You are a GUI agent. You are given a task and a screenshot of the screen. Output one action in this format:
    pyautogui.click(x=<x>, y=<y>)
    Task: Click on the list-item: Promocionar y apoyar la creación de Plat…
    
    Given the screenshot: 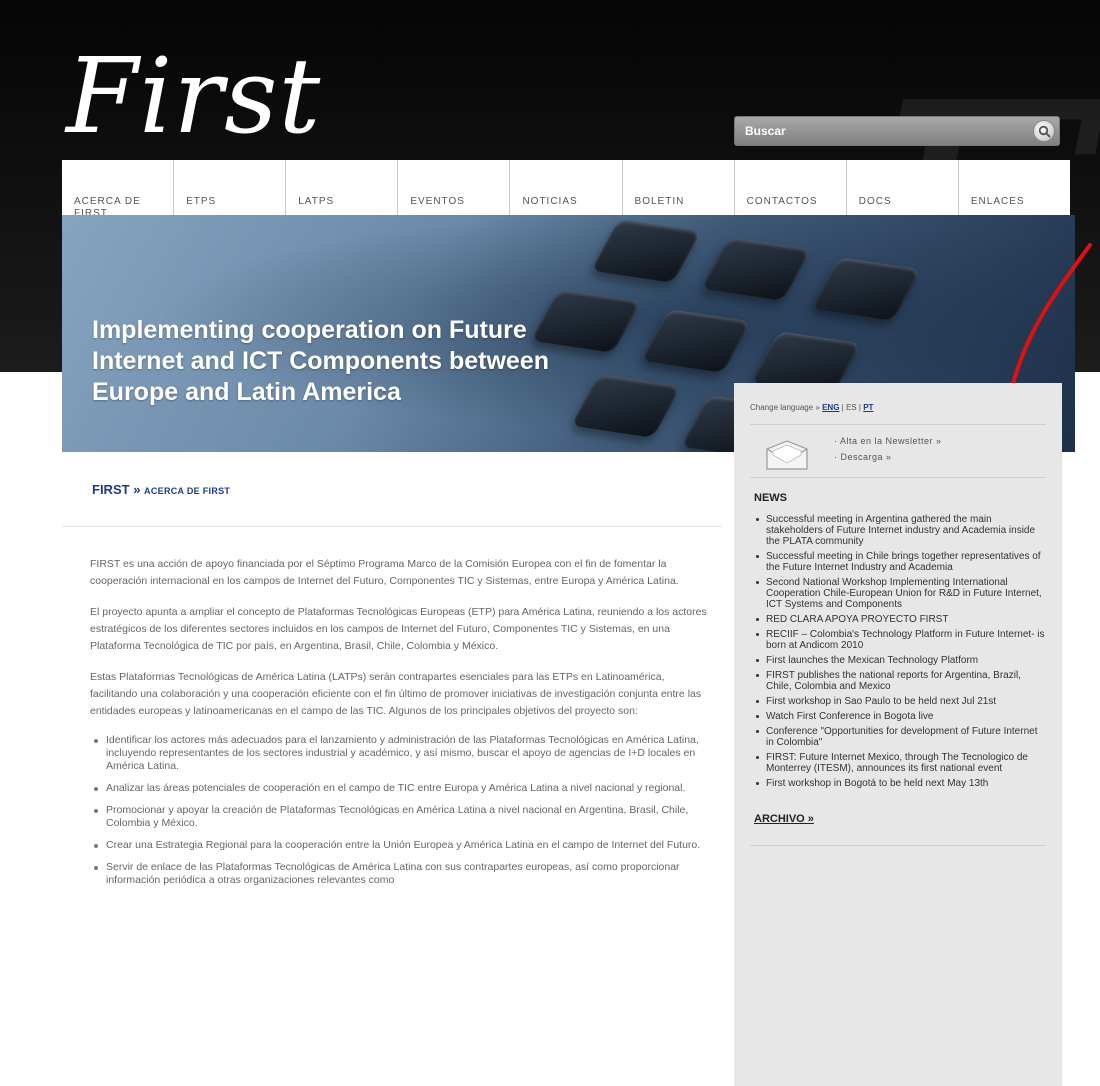 What is the action you would take?
    pyautogui.click(x=401, y=817)
    